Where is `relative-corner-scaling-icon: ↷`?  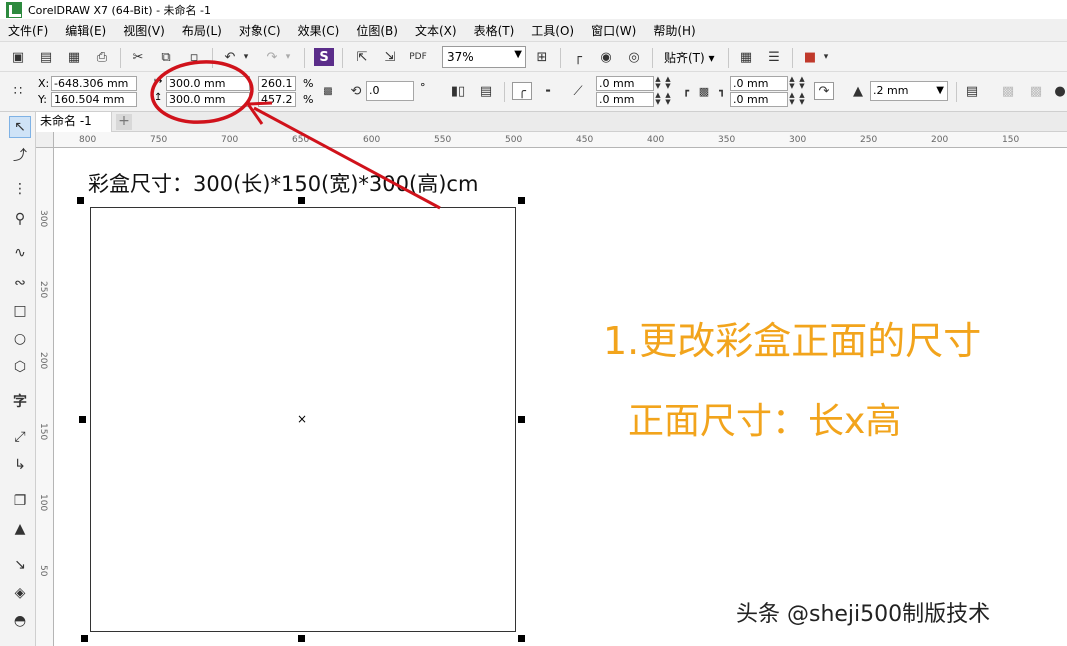
relative-corner-scaling-icon: ↷ is located at coordinates (824, 91).